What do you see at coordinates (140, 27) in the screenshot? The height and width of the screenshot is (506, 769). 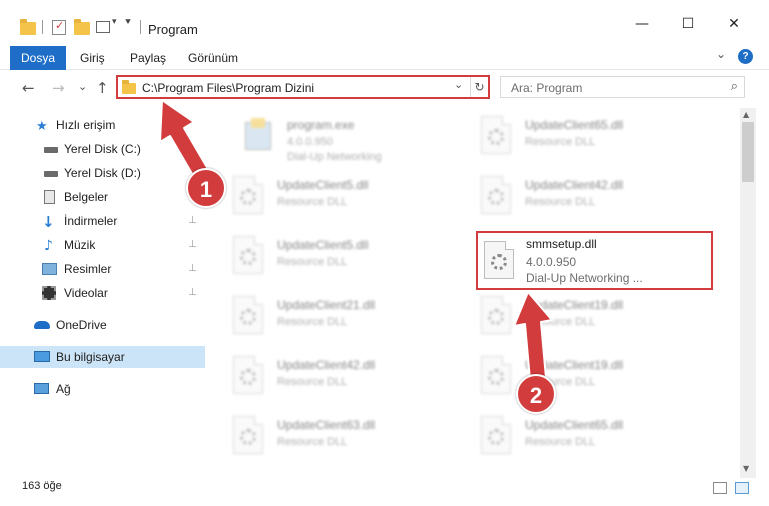 I see `divider` at bounding box center [140, 27].